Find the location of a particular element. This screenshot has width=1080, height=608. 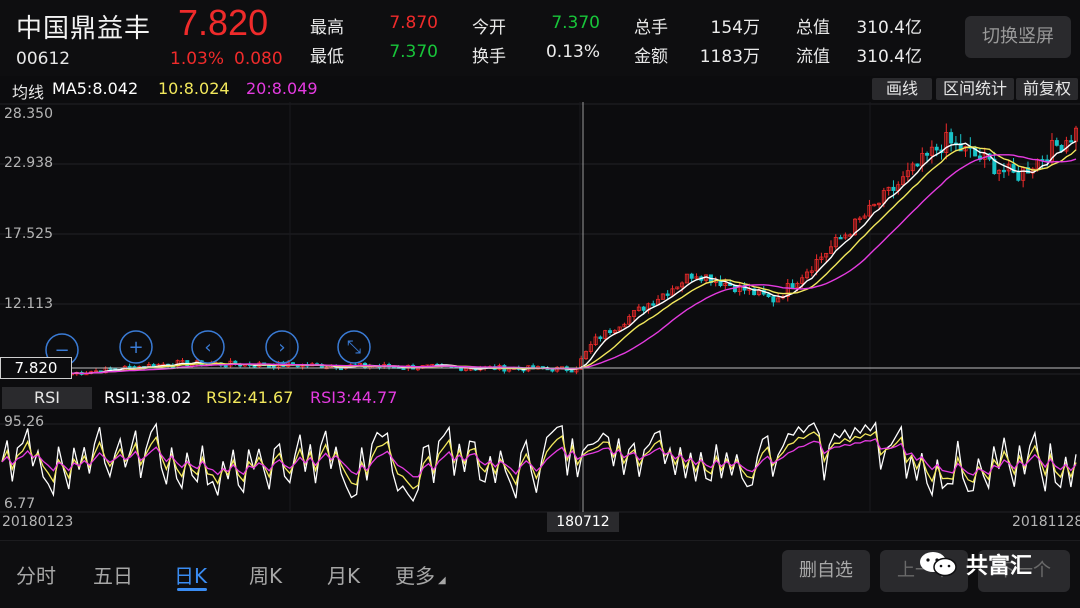

rsi1-value: RSI1:38.02 is located at coordinates (148, 397).